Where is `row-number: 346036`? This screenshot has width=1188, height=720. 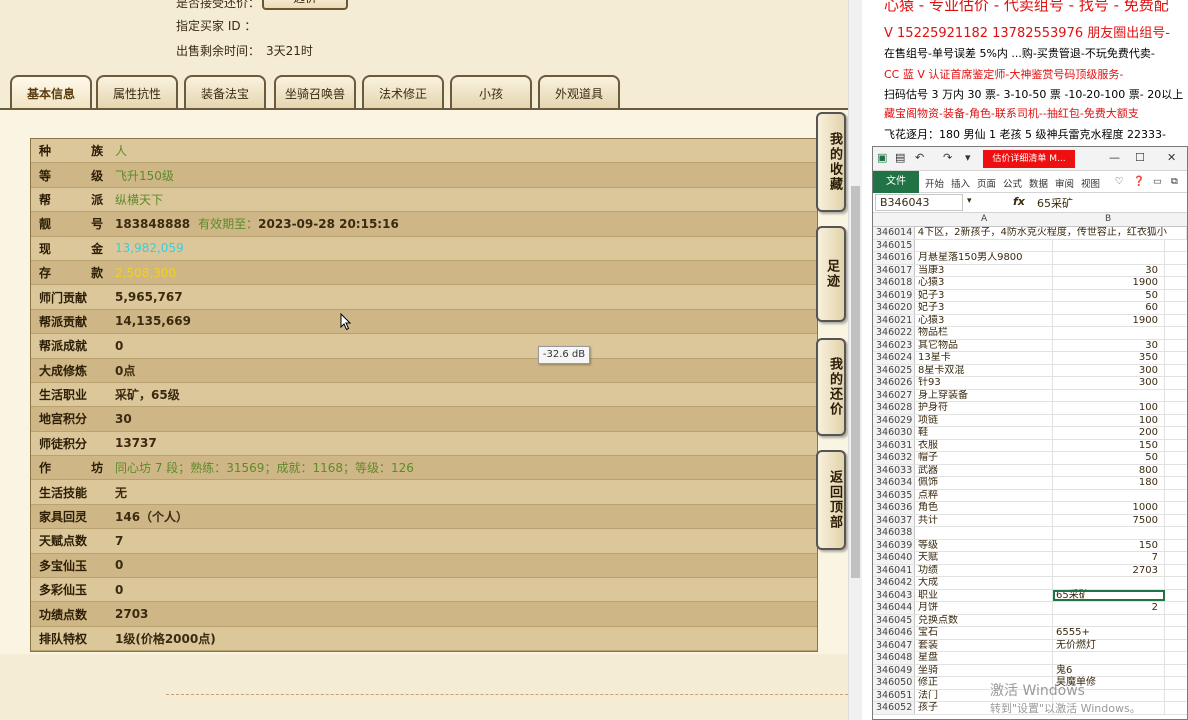
row-number: 346036 is located at coordinates (894, 508).